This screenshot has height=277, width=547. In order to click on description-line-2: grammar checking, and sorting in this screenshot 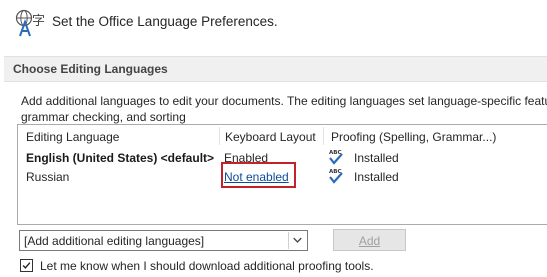, I will do `click(103, 117)`.